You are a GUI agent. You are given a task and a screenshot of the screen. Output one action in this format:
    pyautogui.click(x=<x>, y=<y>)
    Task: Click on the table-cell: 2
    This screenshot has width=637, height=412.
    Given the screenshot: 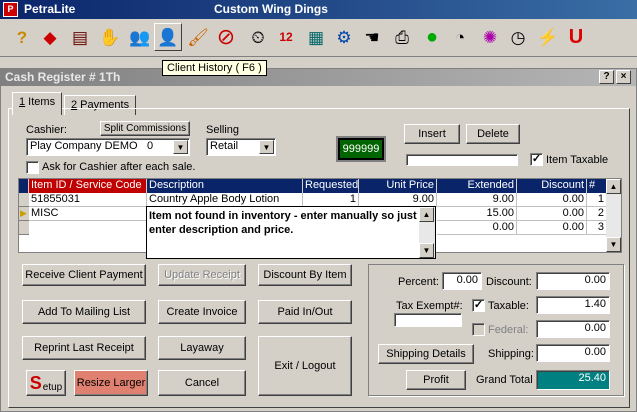 What is the action you would take?
    pyautogui.click(x=597, y=214)
    